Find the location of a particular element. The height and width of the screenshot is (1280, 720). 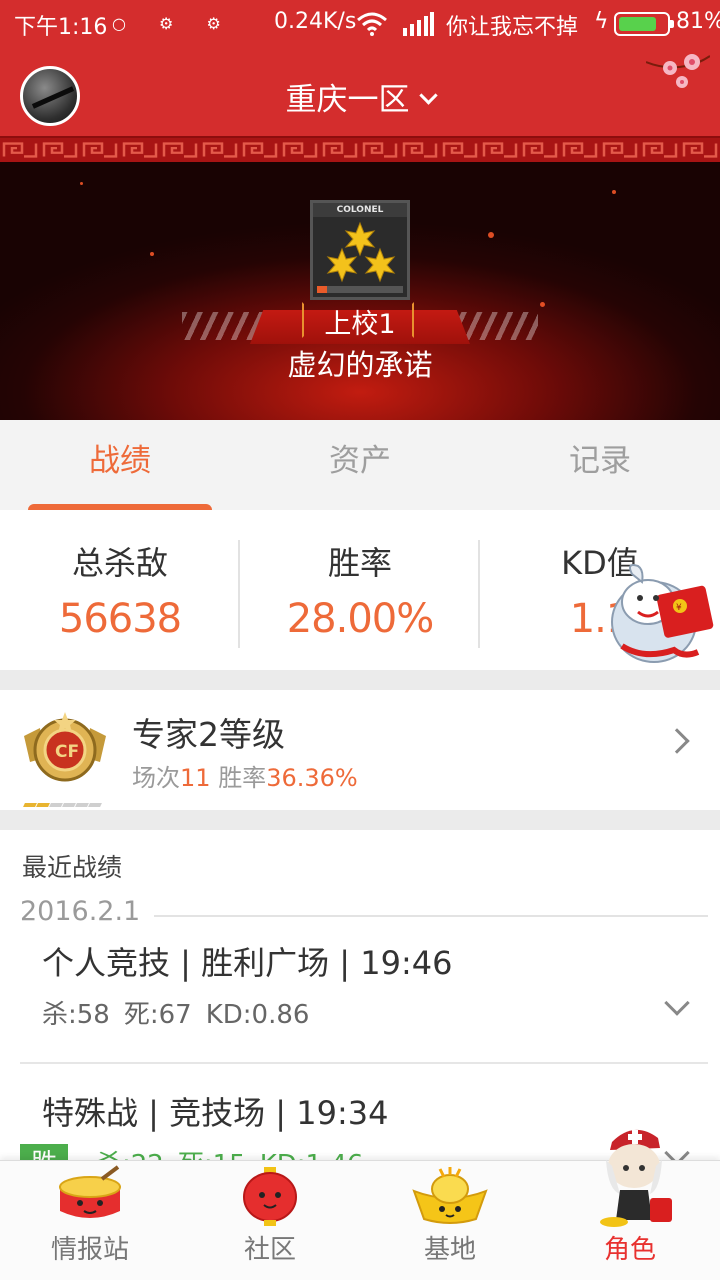

winrate-value: 36.36% is located at coordinates (312, 778).